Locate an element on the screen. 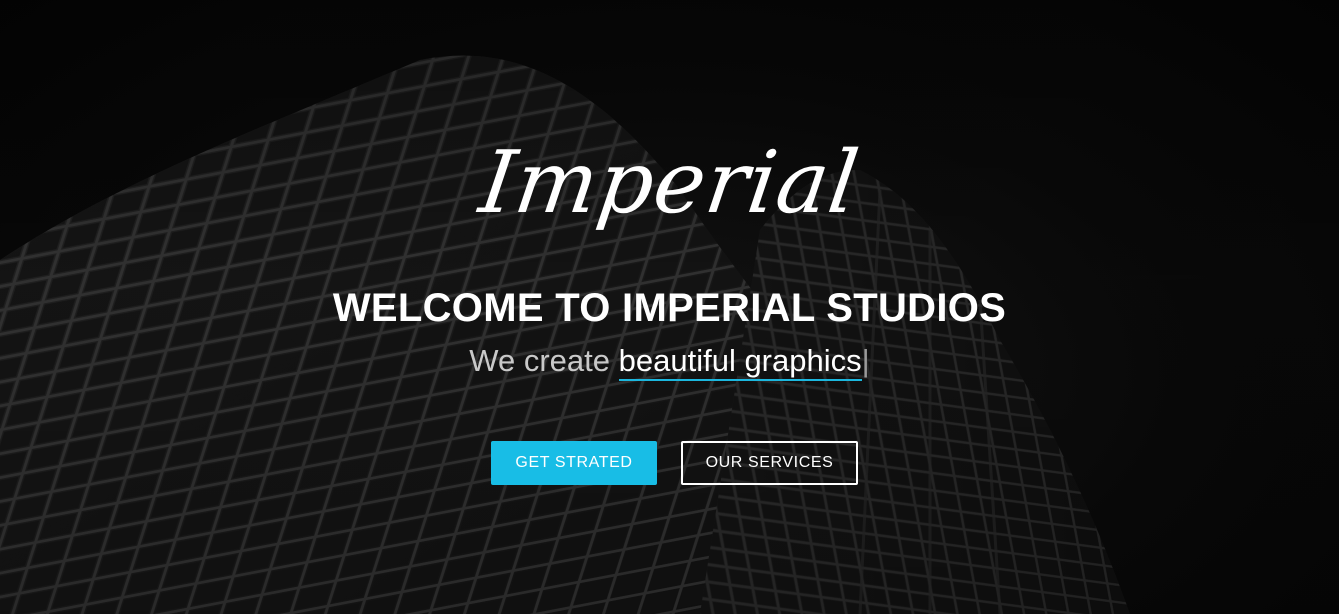 The image size is (1339, 614). tagline-typed-text: beautiful graphics is located at coordinates (740, 362).